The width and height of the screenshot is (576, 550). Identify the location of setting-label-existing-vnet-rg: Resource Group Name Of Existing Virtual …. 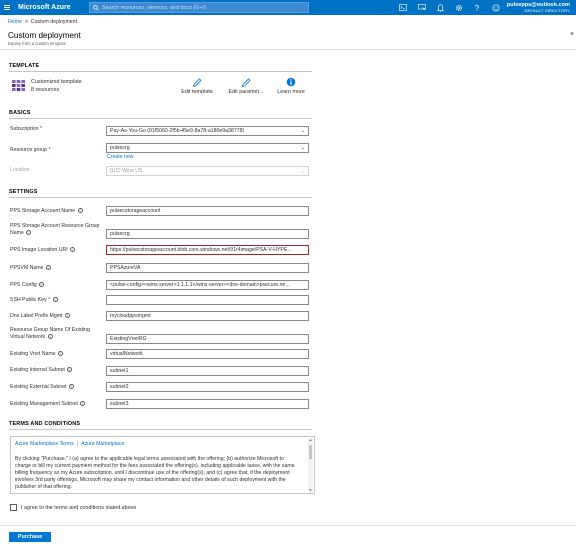
(50, 333).